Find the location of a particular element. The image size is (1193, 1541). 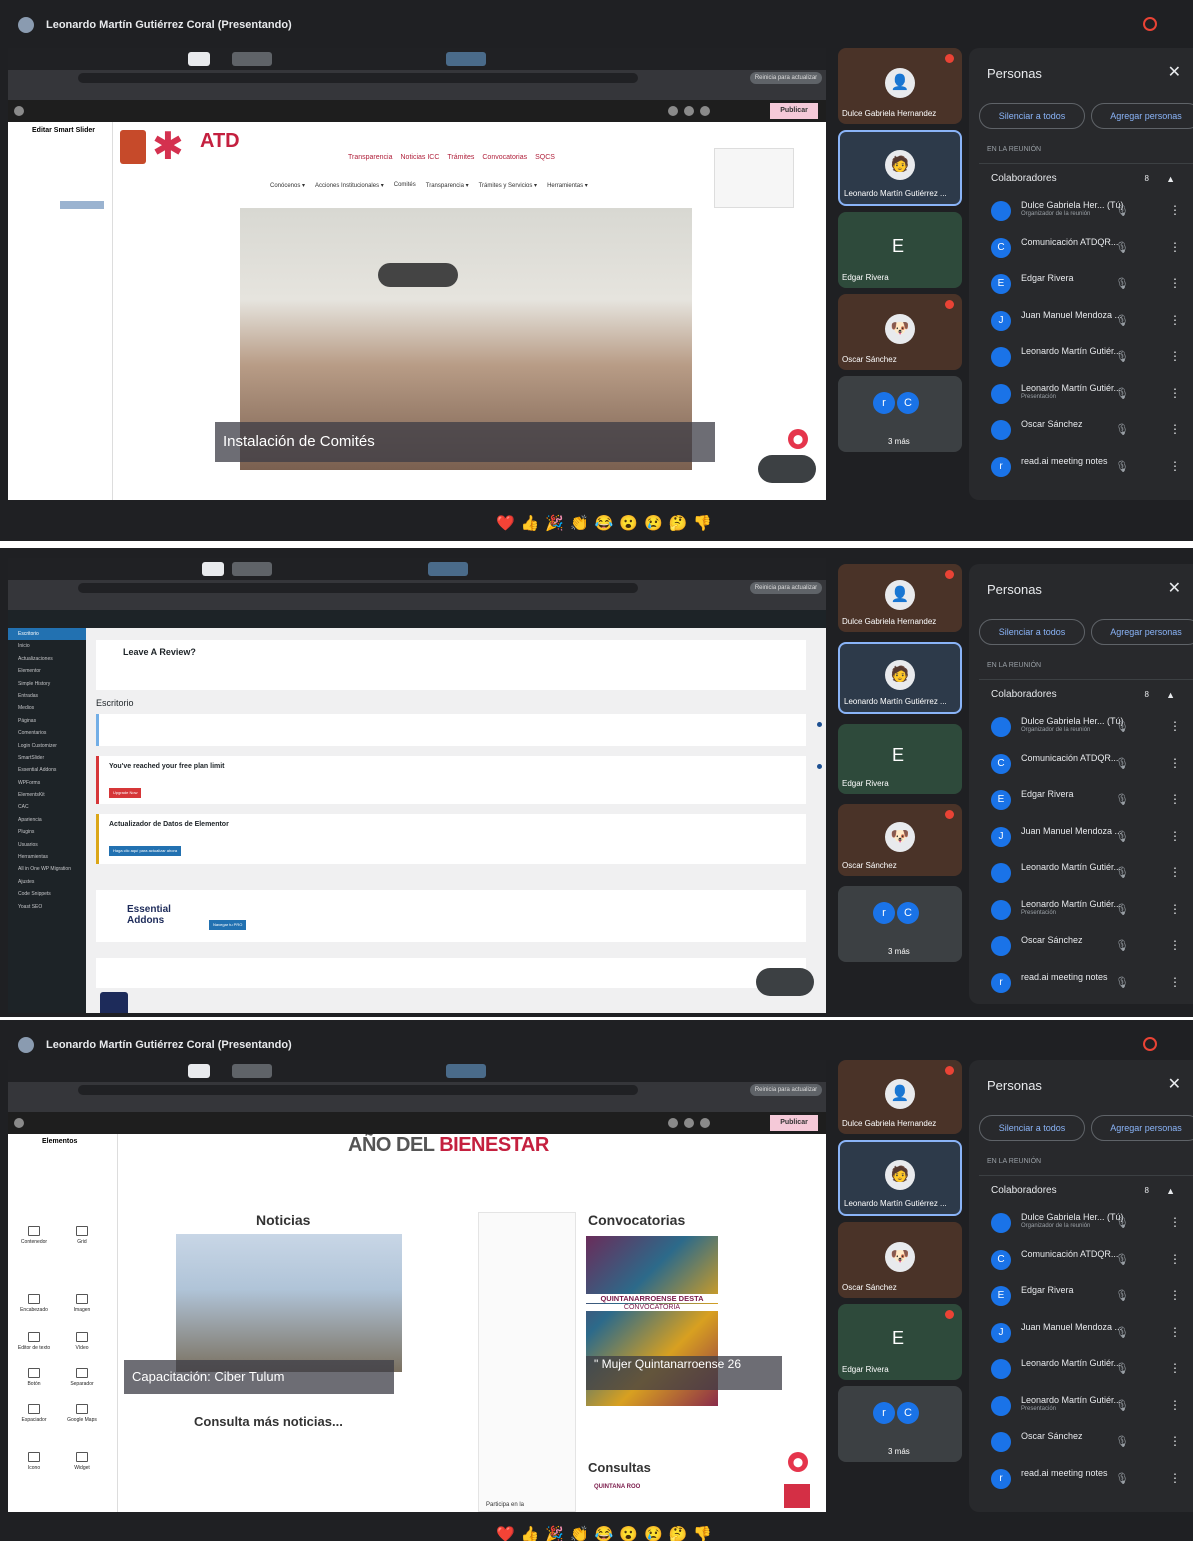

publish-button: Publicar is located at coordinates (794, 111).